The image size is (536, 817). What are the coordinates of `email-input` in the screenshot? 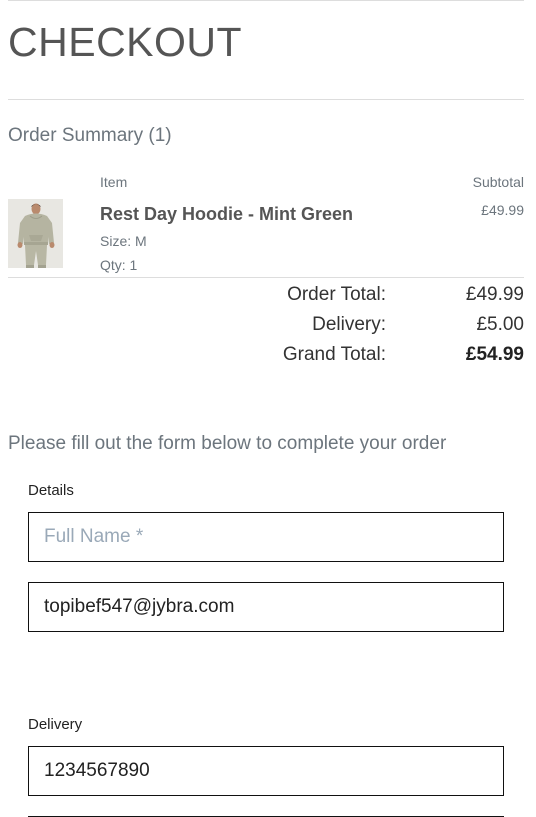 It's located at (266, 607).